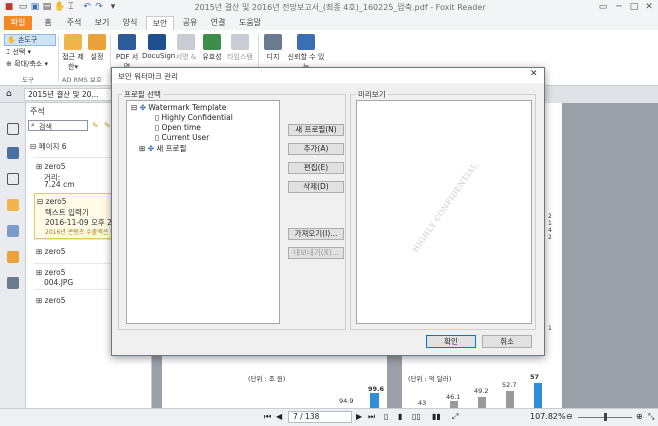  Describe the element at coordinates (400, 416) in the screenshot. I see `continuous-icon: ▮` at that location.